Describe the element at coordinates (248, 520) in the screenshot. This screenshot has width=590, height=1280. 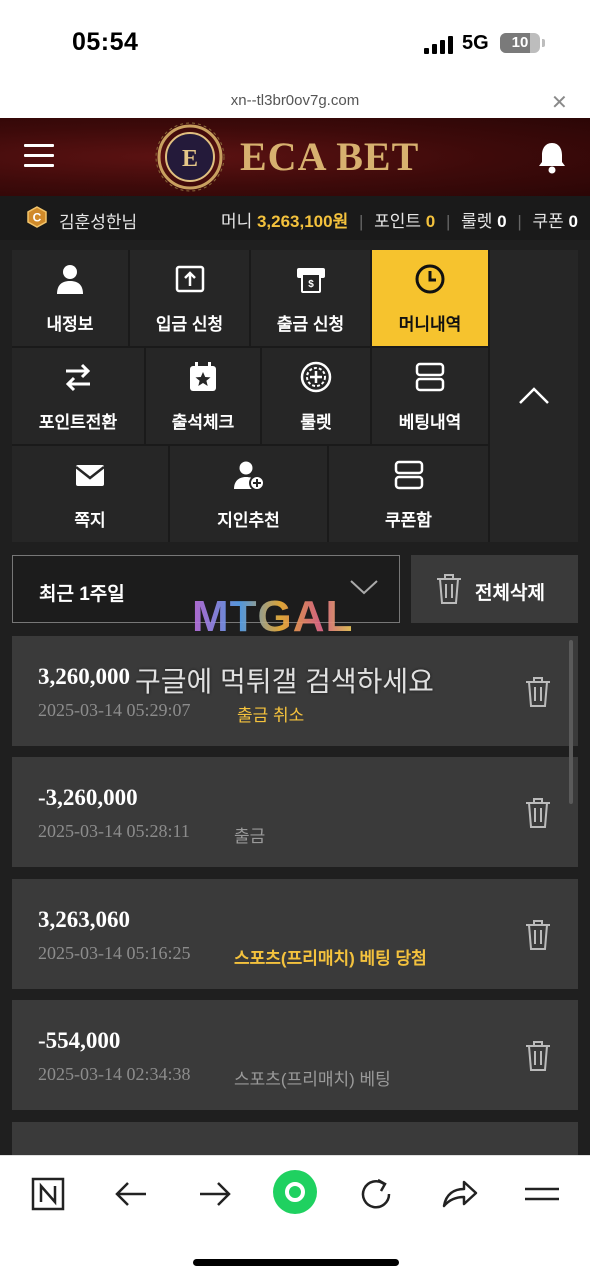
I see `menu-label: 지인추천` at that location.